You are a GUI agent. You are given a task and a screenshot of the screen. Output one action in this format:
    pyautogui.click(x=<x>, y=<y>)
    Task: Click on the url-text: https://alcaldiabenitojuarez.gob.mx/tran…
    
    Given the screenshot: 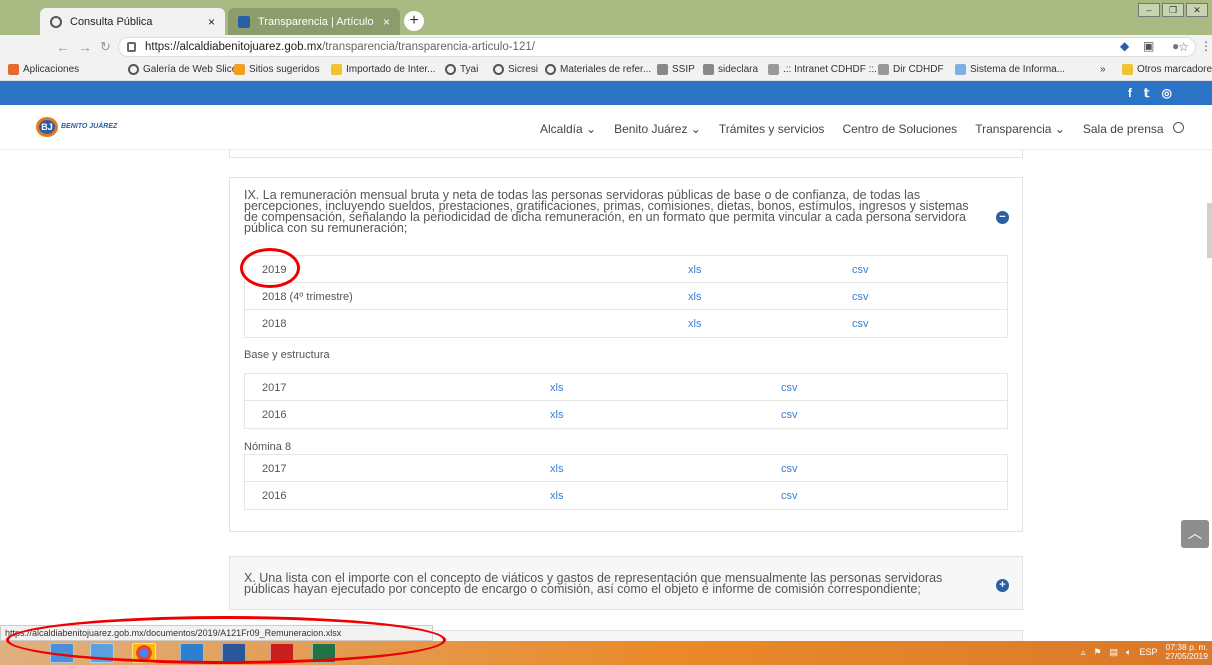 What is the action you would take?
    pyautogui.click(x=340, y=47)
    